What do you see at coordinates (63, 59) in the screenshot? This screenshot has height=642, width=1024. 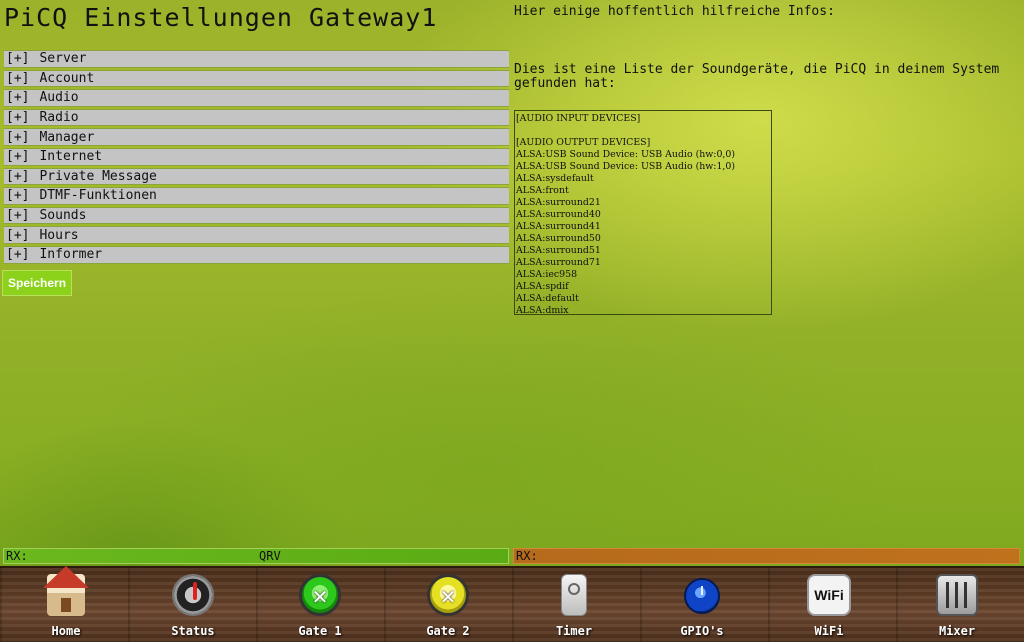 I see `section-label: Server` at bounding box center [63, 59].